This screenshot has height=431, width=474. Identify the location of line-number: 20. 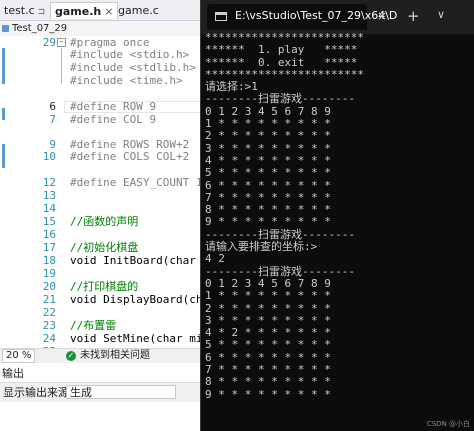
(49, 286).